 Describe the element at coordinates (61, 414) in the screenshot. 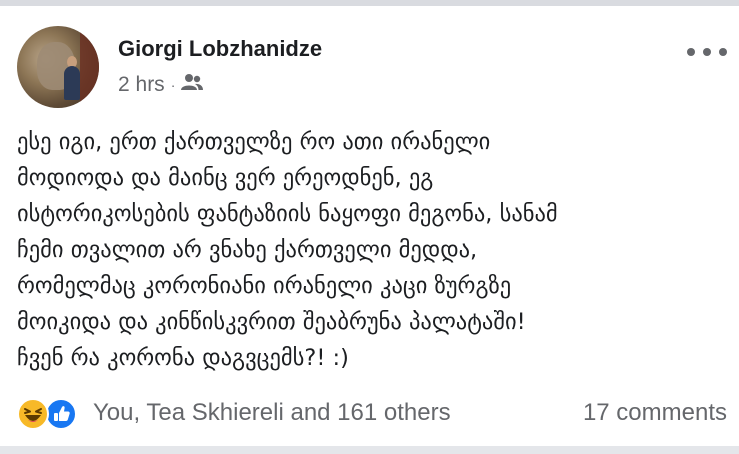

I see `like-icon` at that location.